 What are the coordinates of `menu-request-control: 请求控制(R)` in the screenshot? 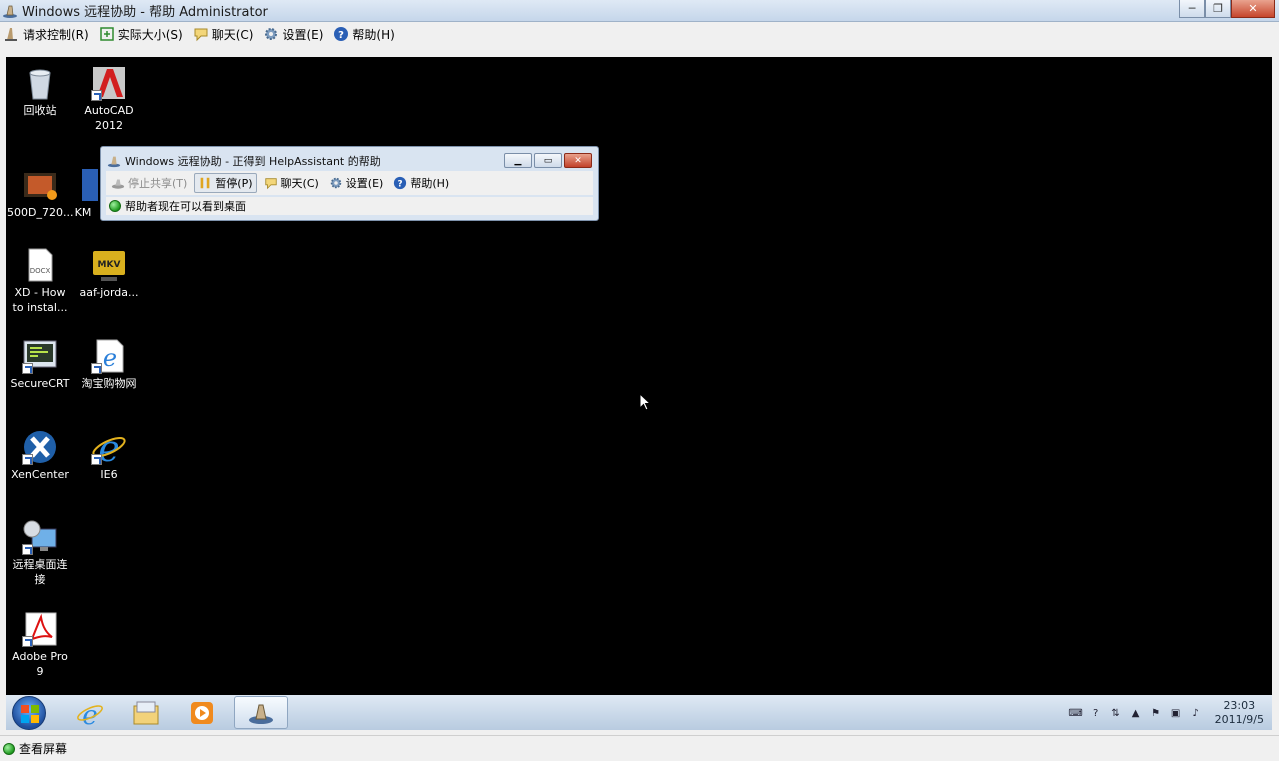 It's located at (46, 34).